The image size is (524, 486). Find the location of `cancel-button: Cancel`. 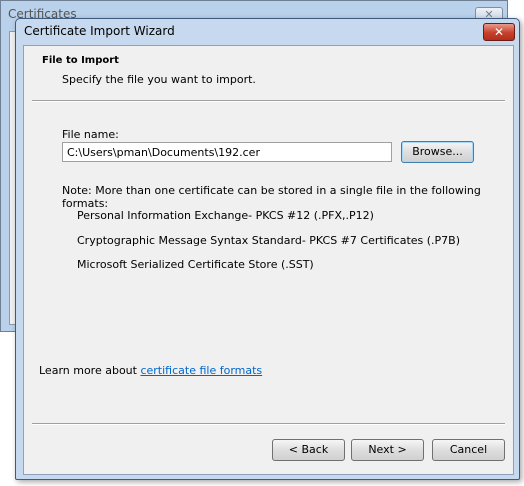

cancel-button: Cancel is located at coordinates (468, 450).